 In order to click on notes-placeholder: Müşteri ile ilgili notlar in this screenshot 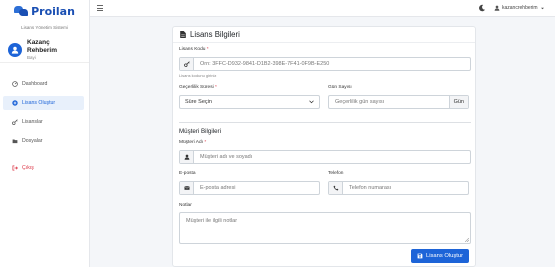, I will do `click(212, 221)`.